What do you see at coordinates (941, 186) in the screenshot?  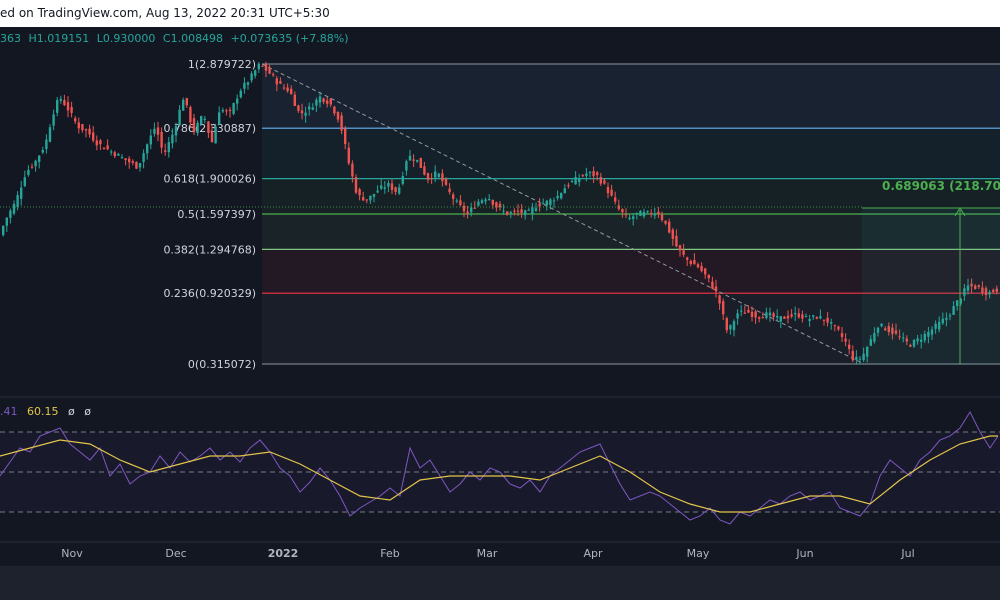 I see `measure-label: 0.689063 (218.70%) 6` at bounding box center [941, 186].